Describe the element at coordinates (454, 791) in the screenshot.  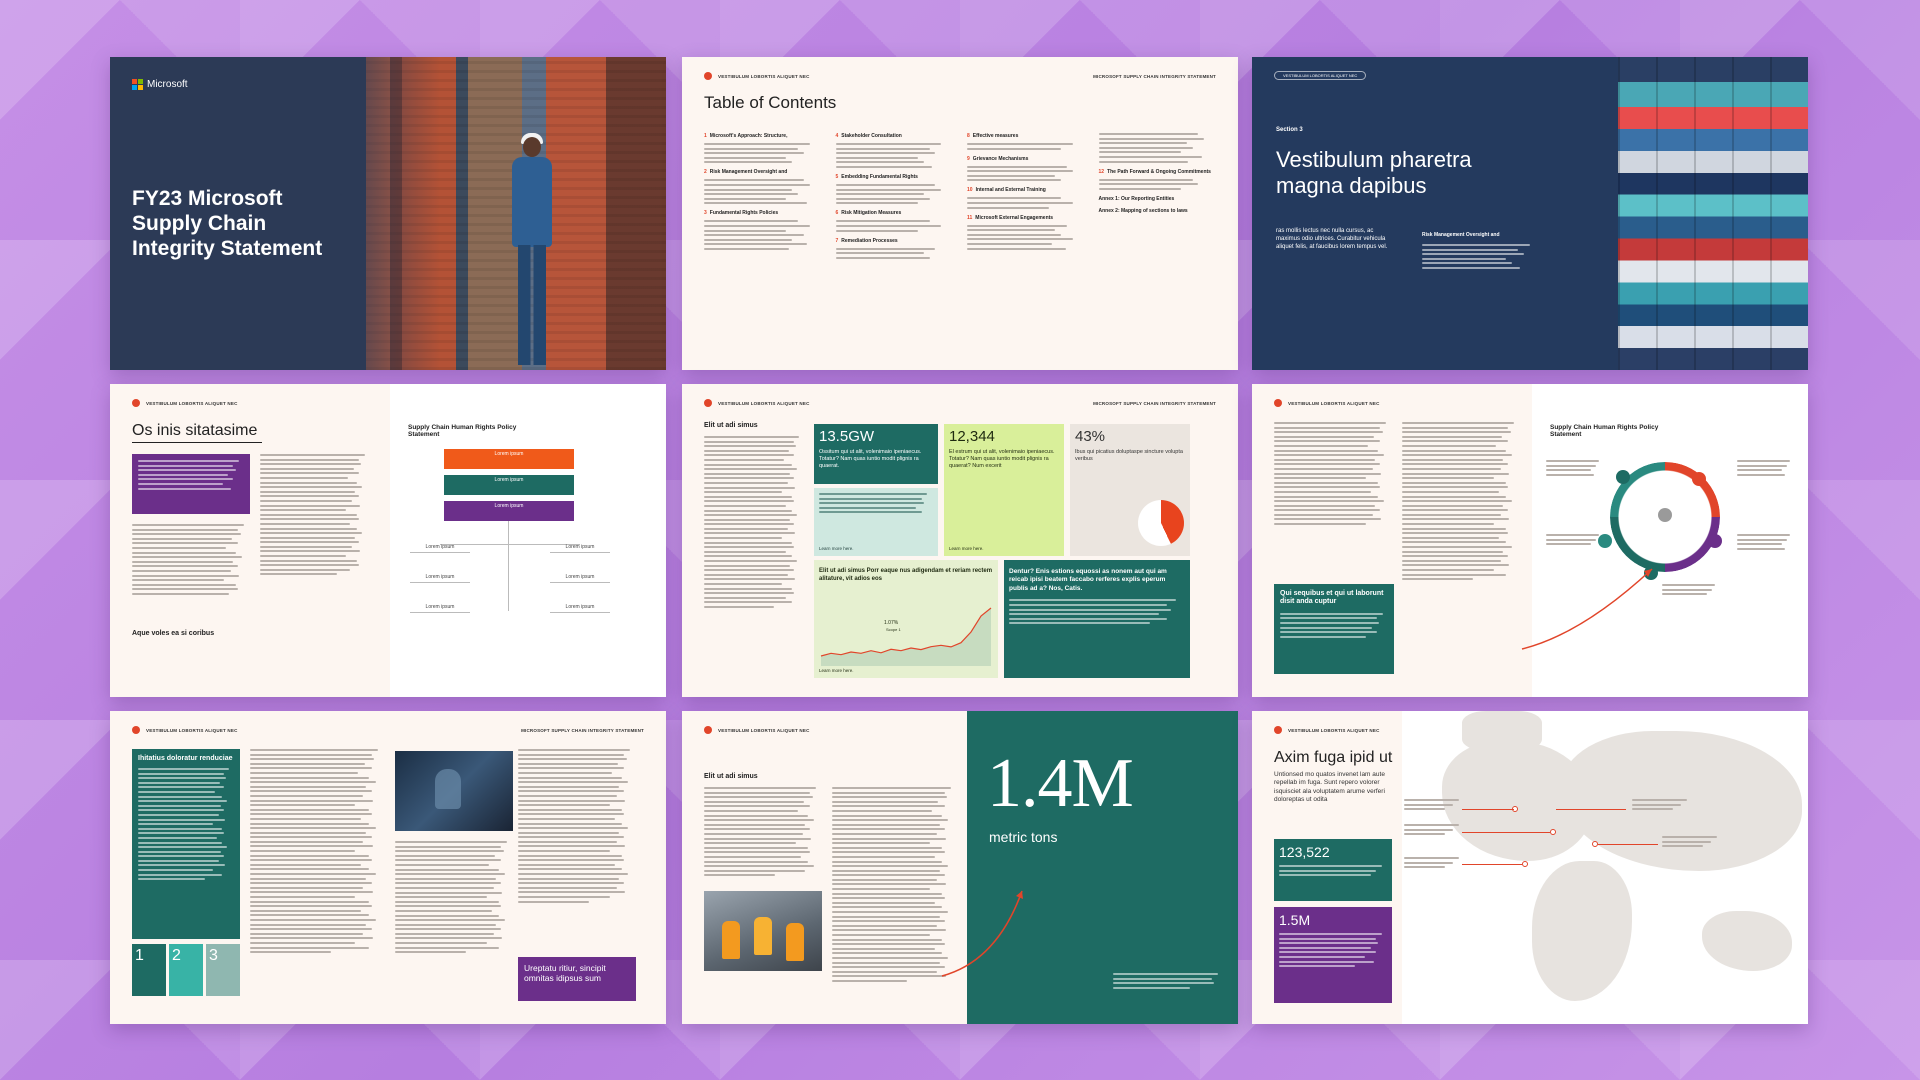
I see `workspace-photo` at that location.